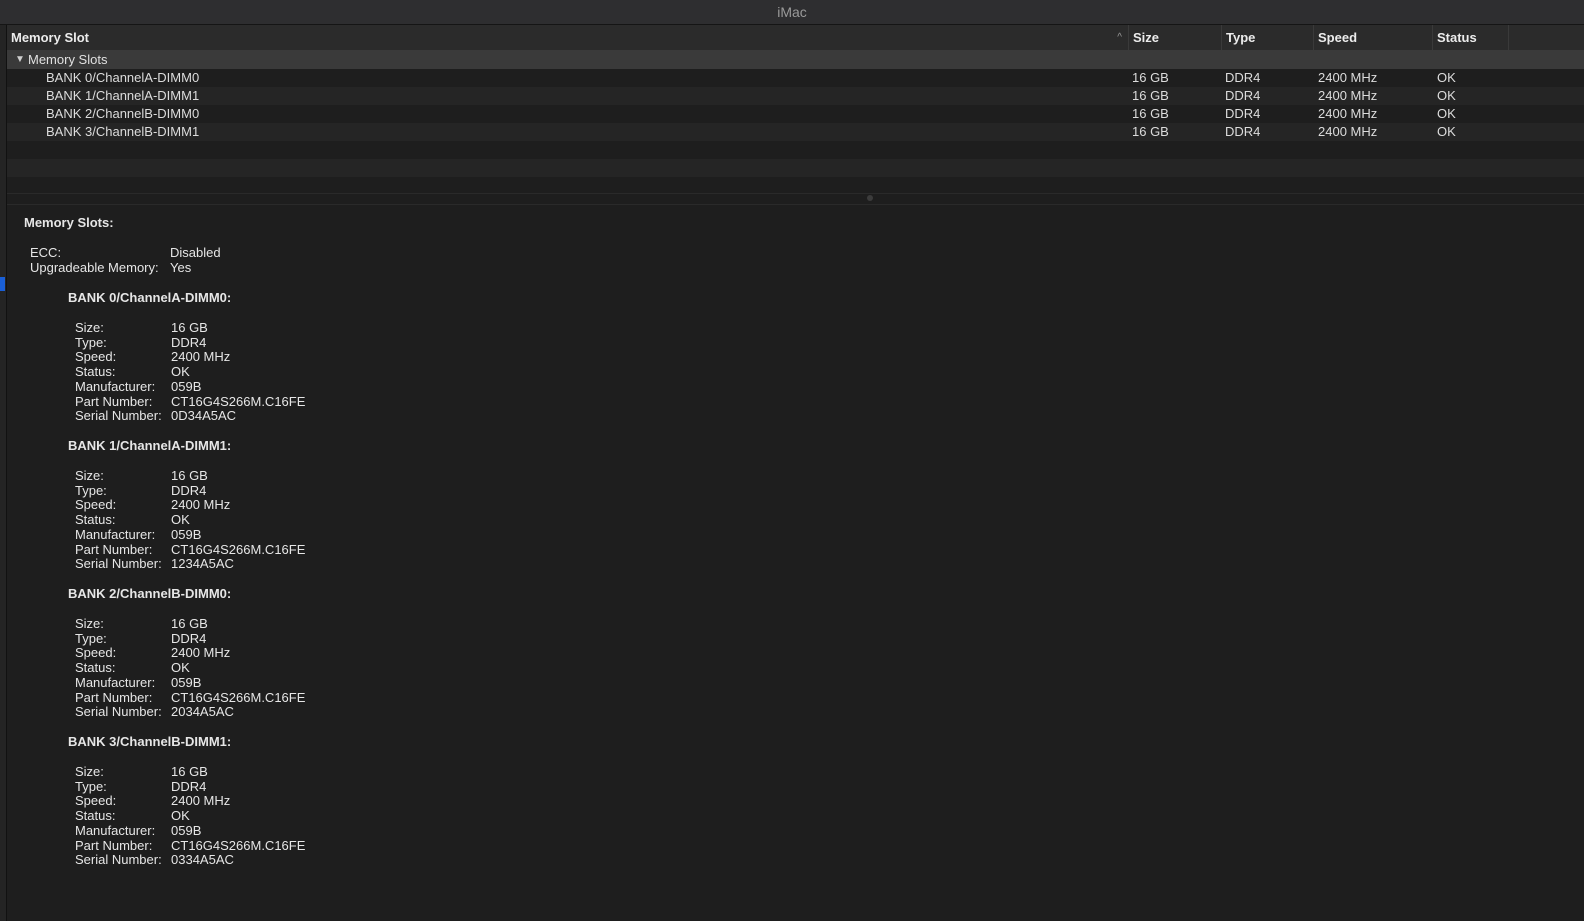  I want to click on sidebar-selection-indicator, so click(2, 284).